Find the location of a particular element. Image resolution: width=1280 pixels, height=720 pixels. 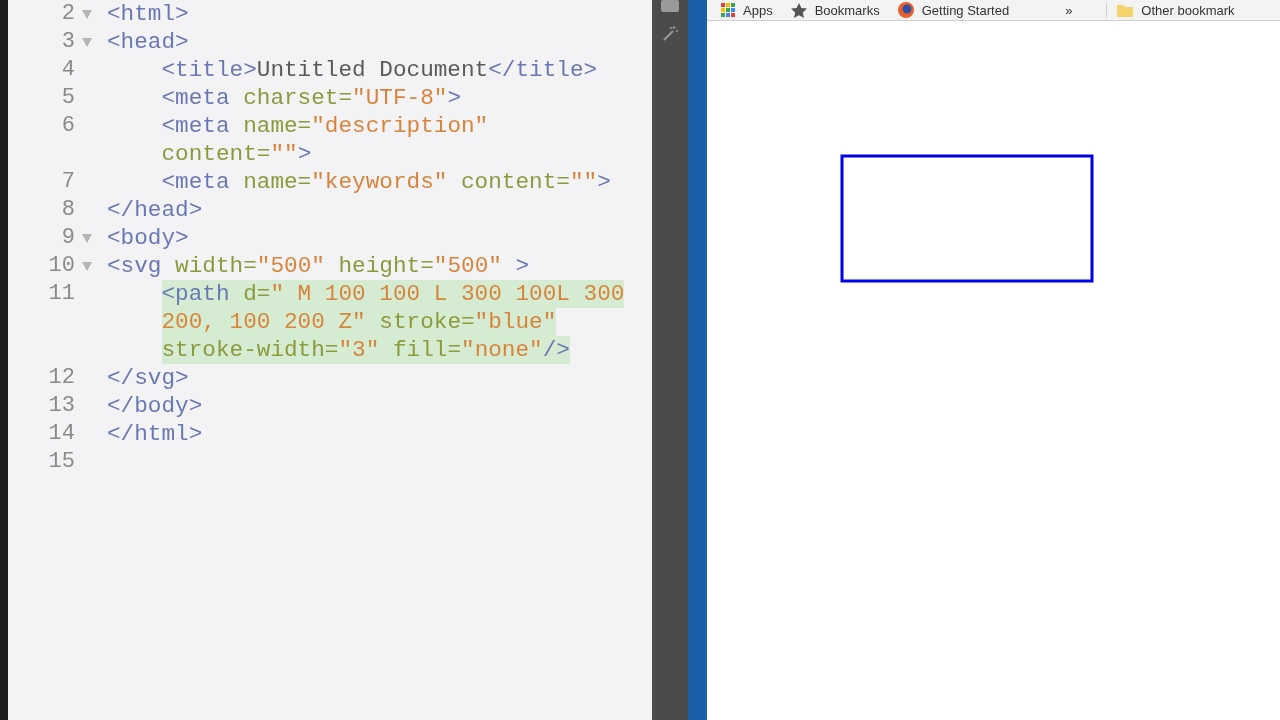

apps-icon is located at coordinates (728, 10).